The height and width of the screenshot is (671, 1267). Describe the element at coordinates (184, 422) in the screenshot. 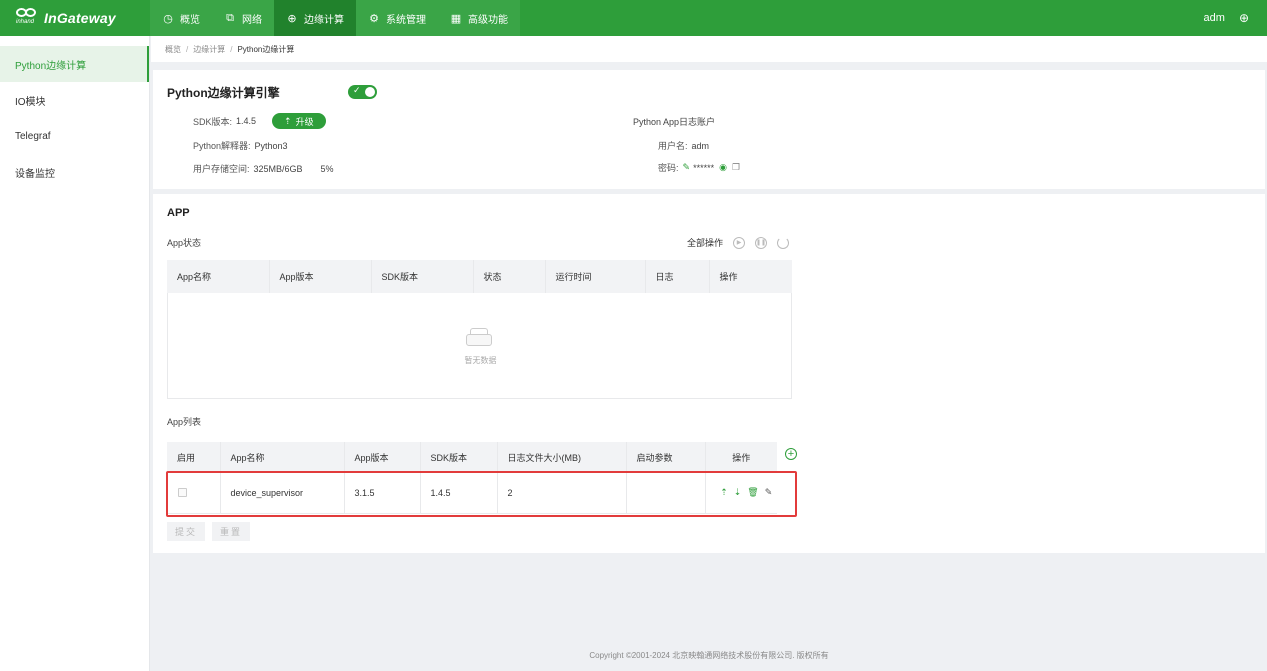

I see `app-list-label: App列表` at that location.